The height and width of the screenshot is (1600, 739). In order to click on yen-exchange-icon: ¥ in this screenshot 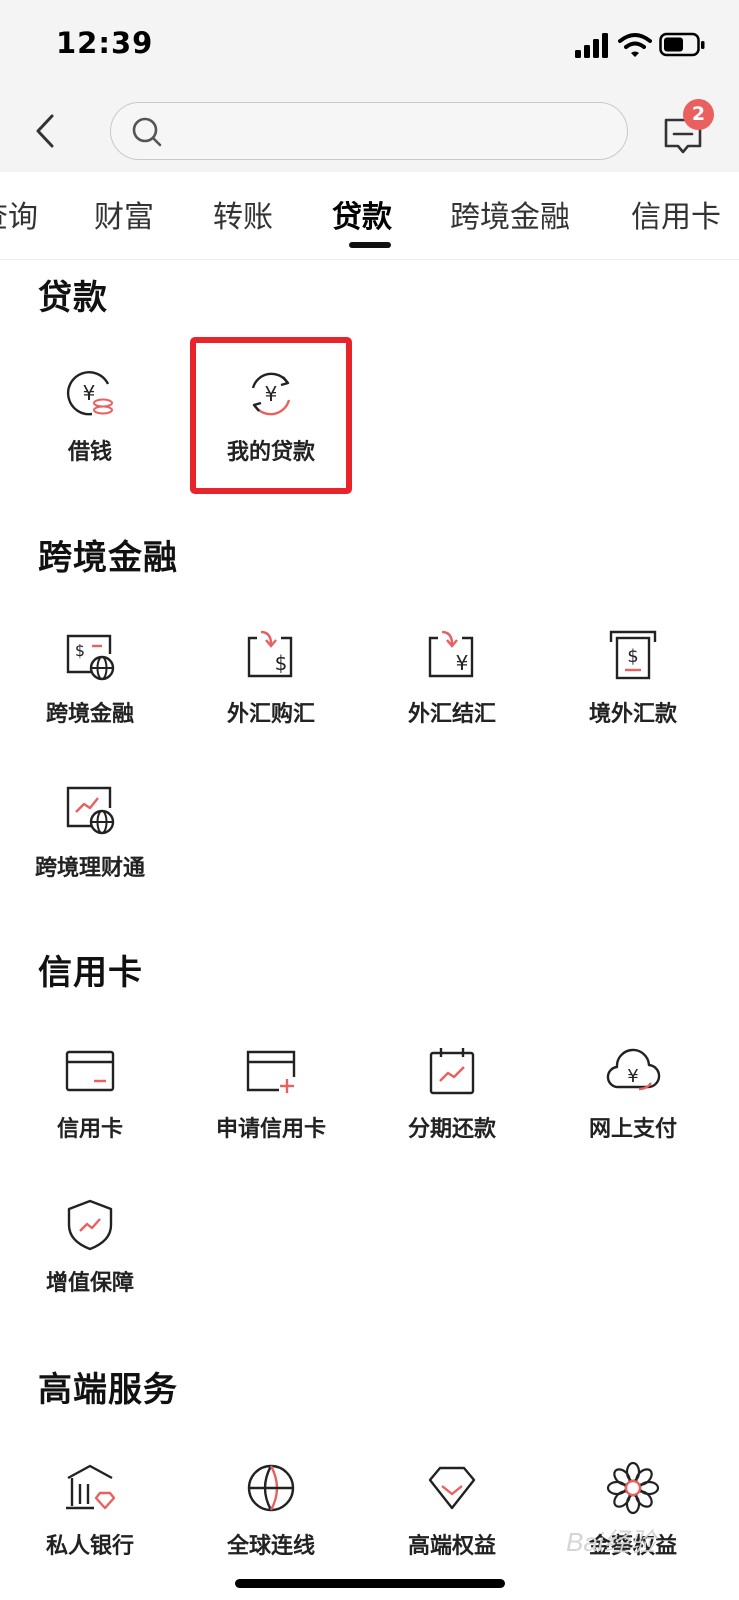, I will do `click(451, 654)`.